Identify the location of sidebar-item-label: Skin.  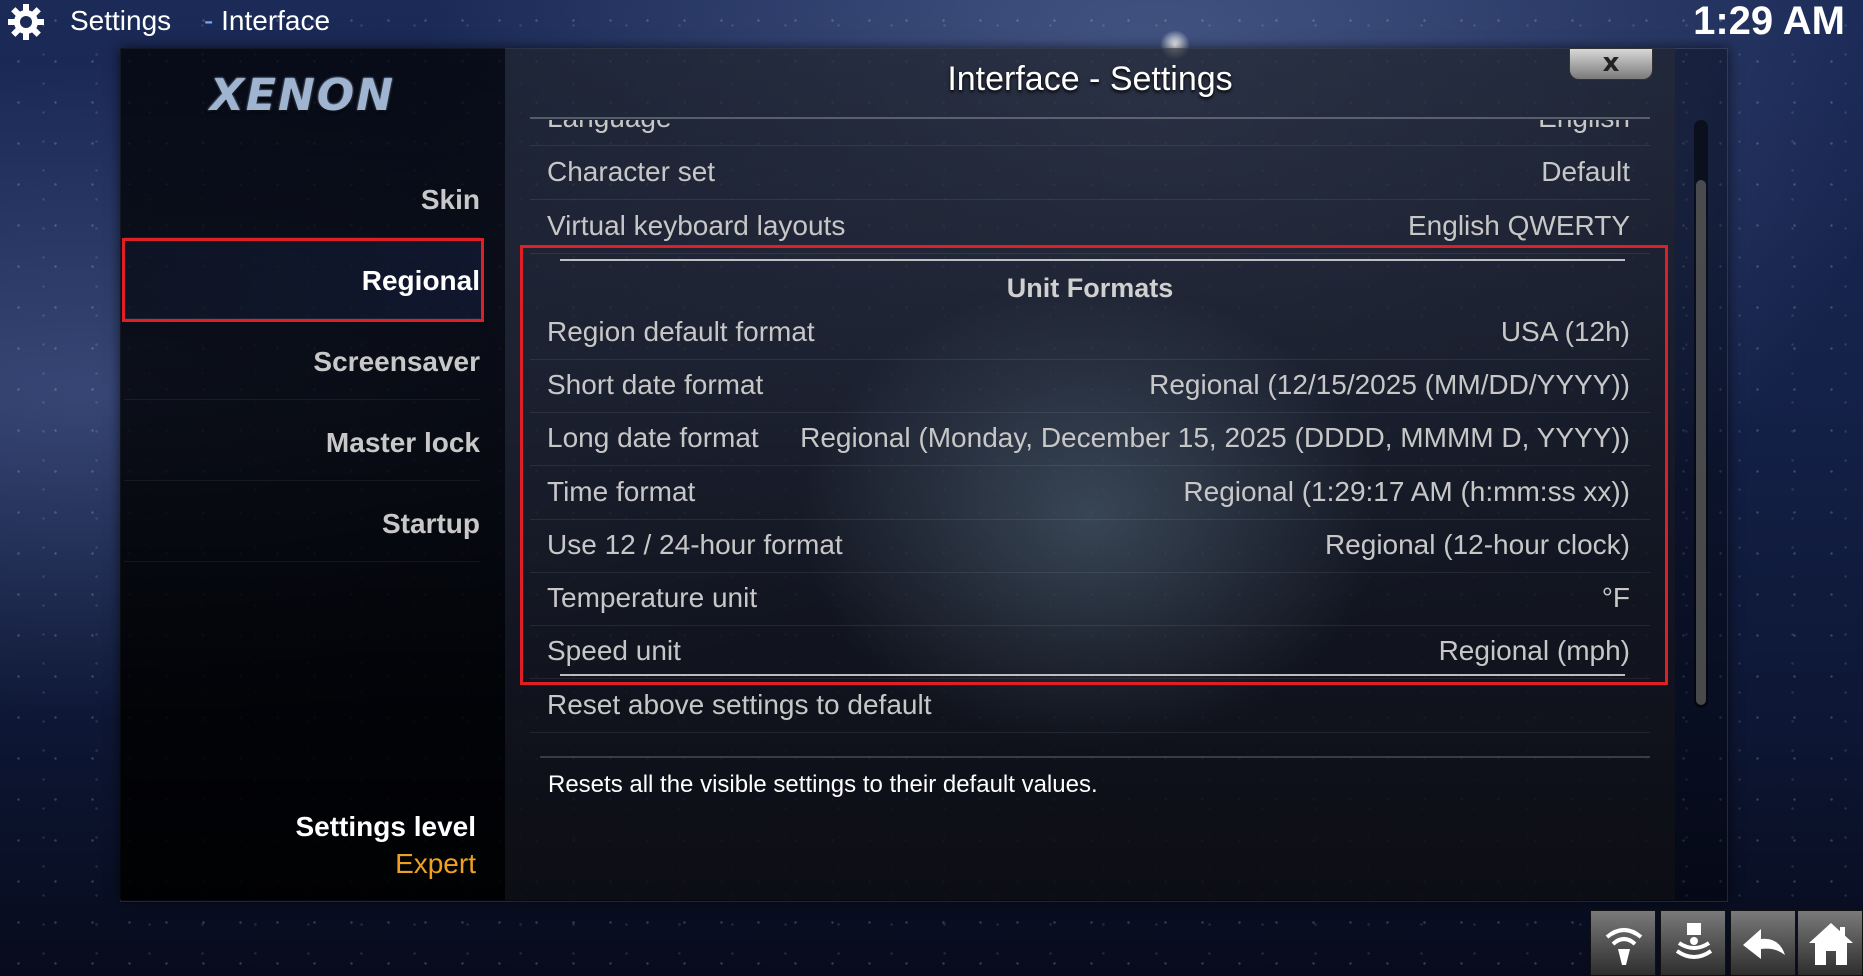
(450, 199).